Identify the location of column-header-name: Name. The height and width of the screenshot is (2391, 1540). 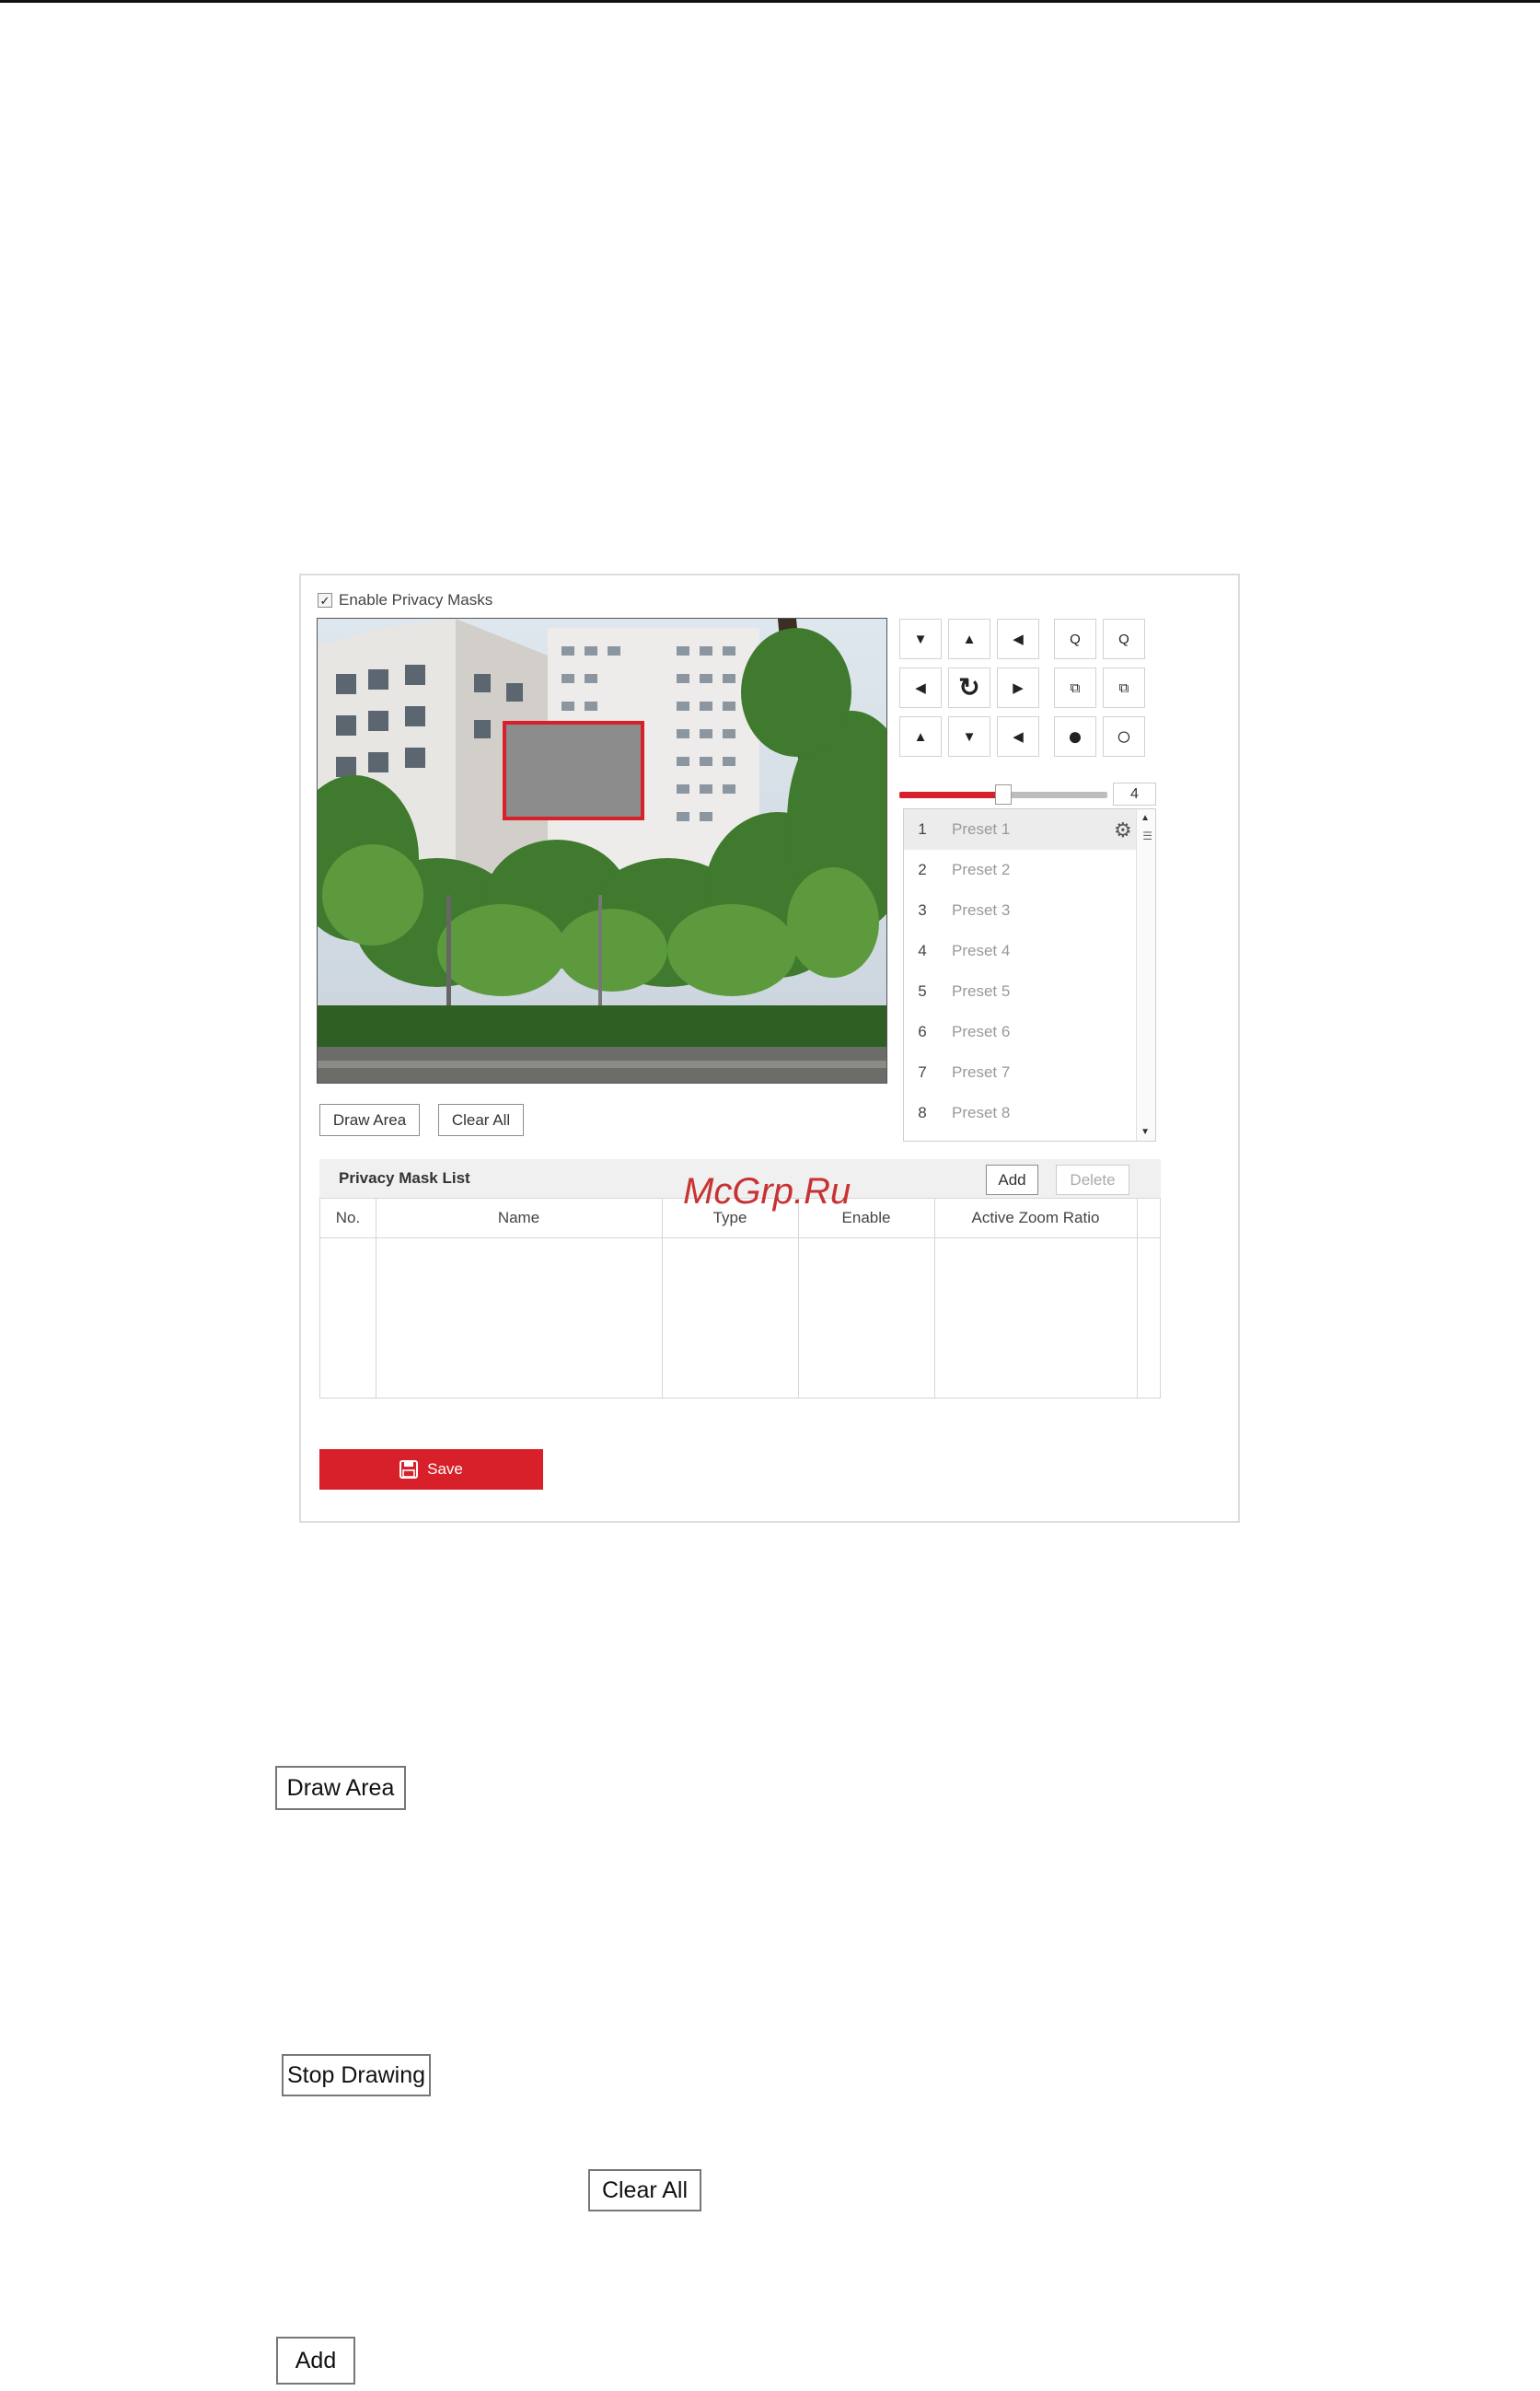
(519, 1218).